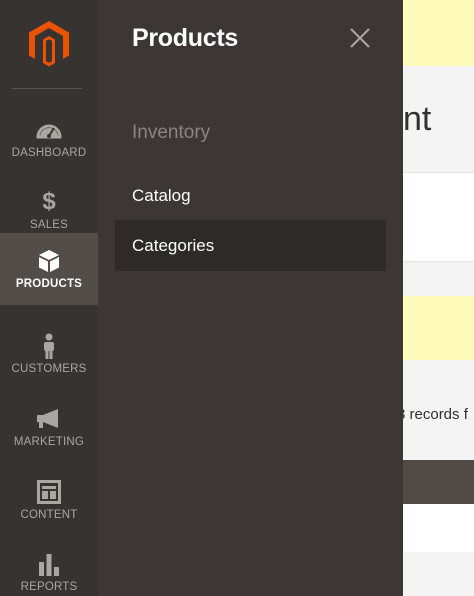 The width and height of the screenshot is (474, 596). I want to click on section-title-inventory: Inventory, so click(171, 132).